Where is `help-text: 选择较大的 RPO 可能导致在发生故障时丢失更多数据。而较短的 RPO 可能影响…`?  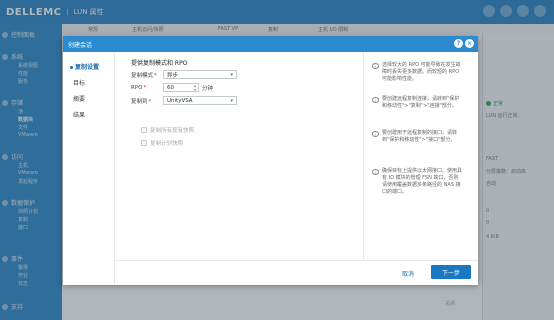 help-text: 选择较大的 RPO 可能导致在发生故障时丢失更多数据。而较短的 RPO 可能影响… is located at coordinates (421, 72).